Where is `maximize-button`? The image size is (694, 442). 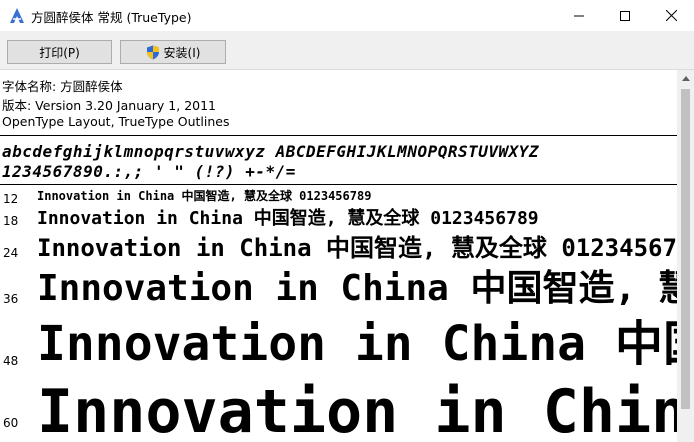
maximize-button is located at coordinates (625, 15).